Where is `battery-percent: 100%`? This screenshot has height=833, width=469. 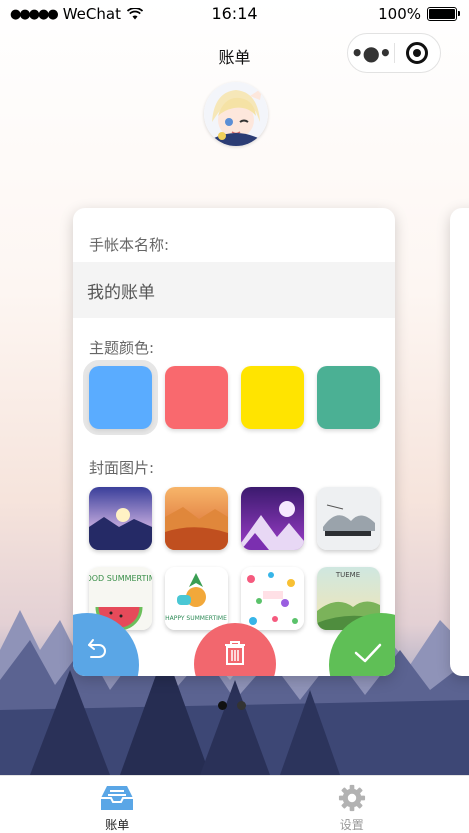 battery-percent: 100% is located at coordinates (399, 14).